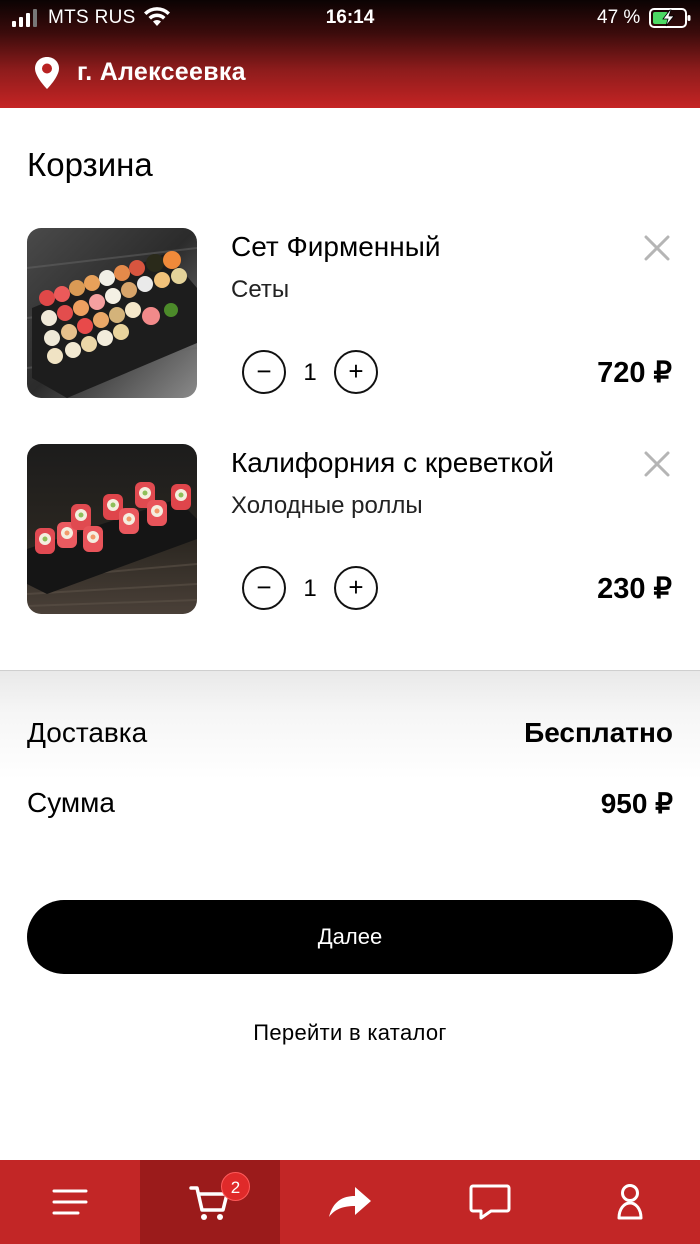  What do you see at coordinates (350, 315) in the screenshot?
I see `cart-item: Сет Фирменный Сеты − 1 + 720 ₽` at bounding box center [350, 315].